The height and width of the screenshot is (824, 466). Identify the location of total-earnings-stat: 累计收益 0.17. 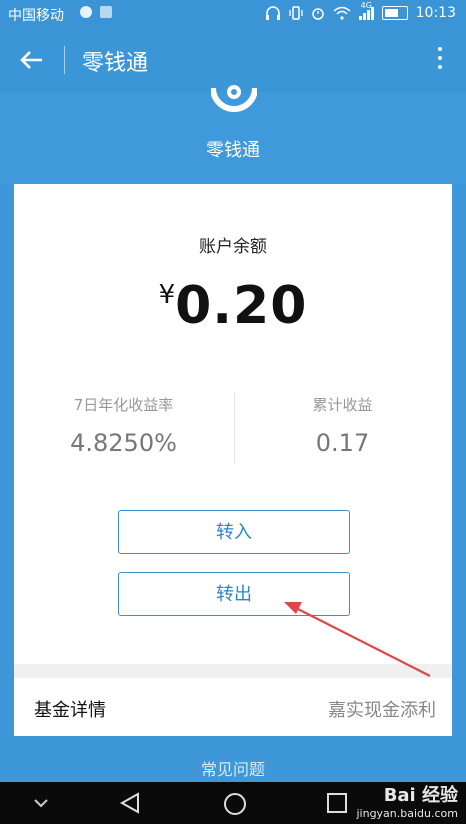
(342, 424).